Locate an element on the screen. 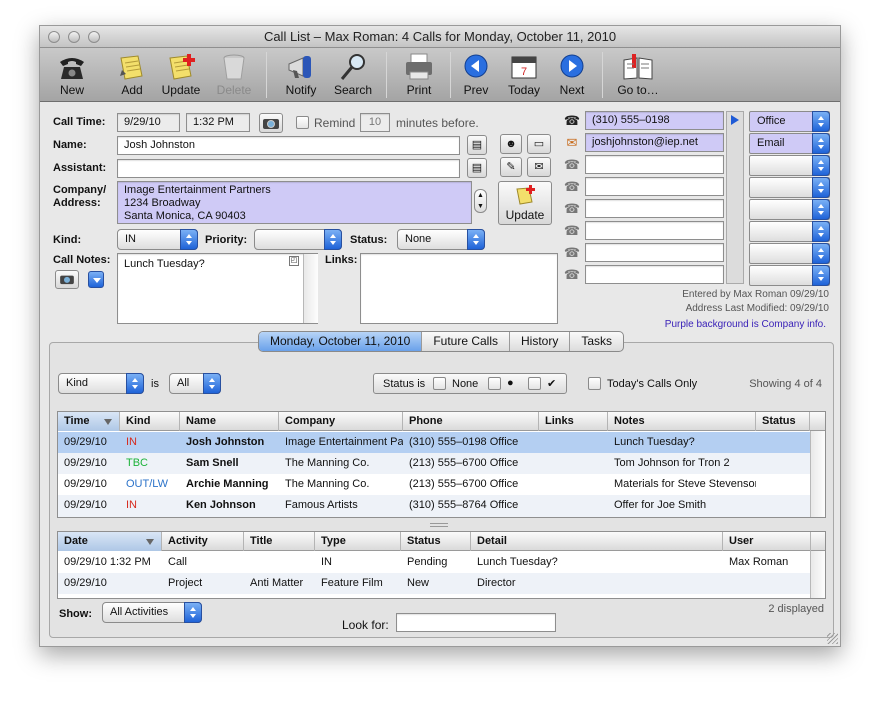 This screenshot has height=702, width=880. name-field: Josh Johnston is located at coordinates (288, 145).